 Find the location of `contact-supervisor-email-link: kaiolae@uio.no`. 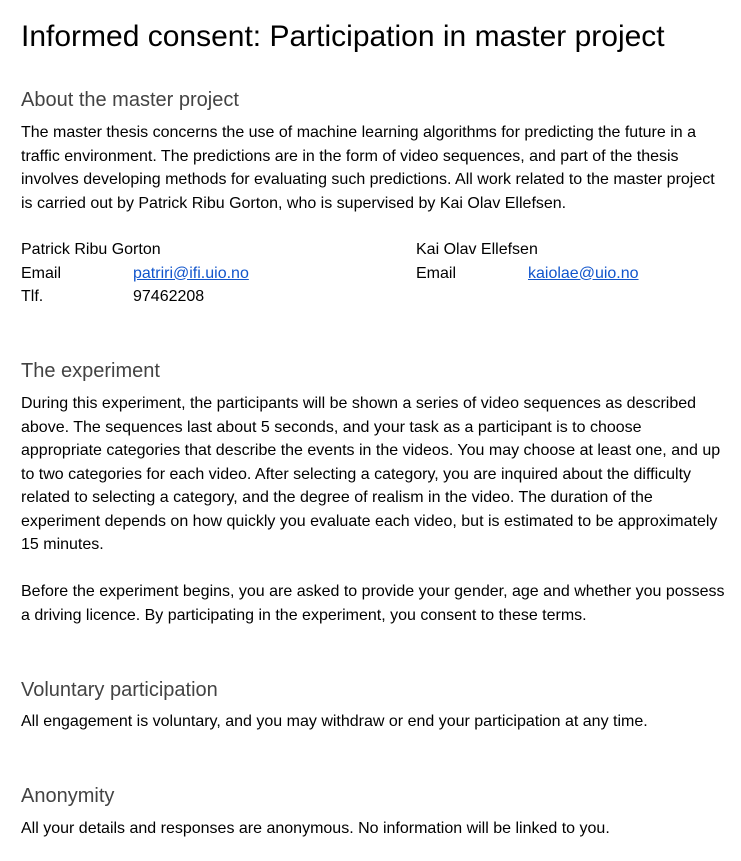

contact-supervisor-email-link: kaiolae@uio.no is located at coordinates (583, 274).